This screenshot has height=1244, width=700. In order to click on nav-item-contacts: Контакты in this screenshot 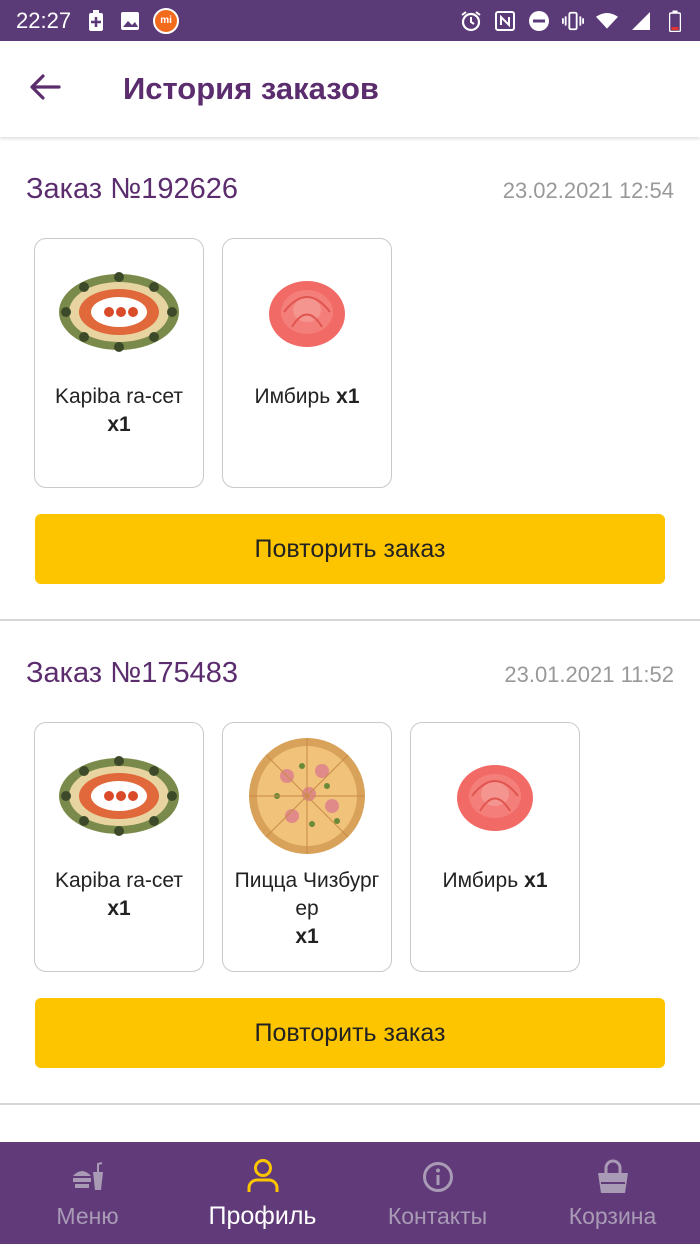, I will do `click(437, 1193)`.